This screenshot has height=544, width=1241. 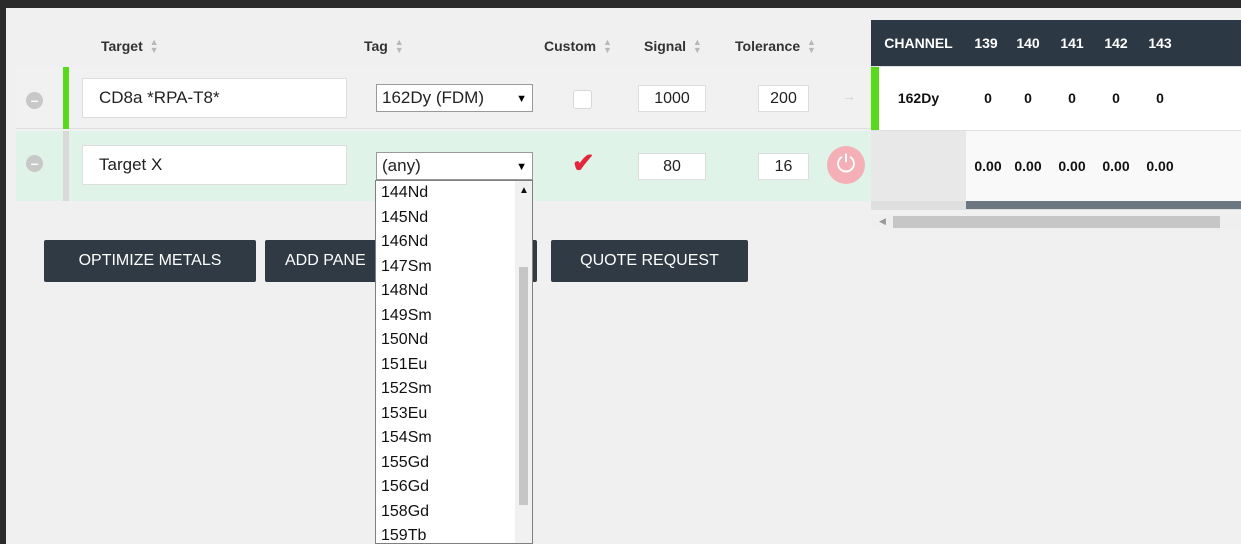 I want to click on dropdown-option: 153Eu, so click(x=443, y=414).